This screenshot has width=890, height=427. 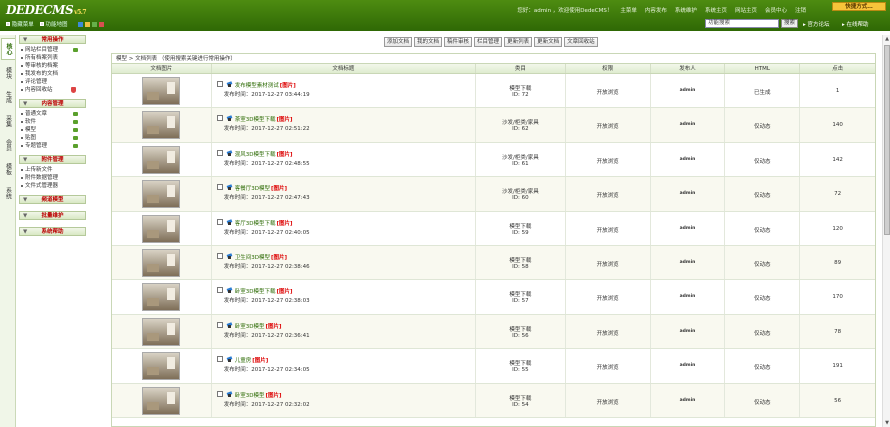 What do you see at coordinates (887, 39) in the screenshot?
I see `scroll-up-icon: ▲` at bounding box center [887, 39].